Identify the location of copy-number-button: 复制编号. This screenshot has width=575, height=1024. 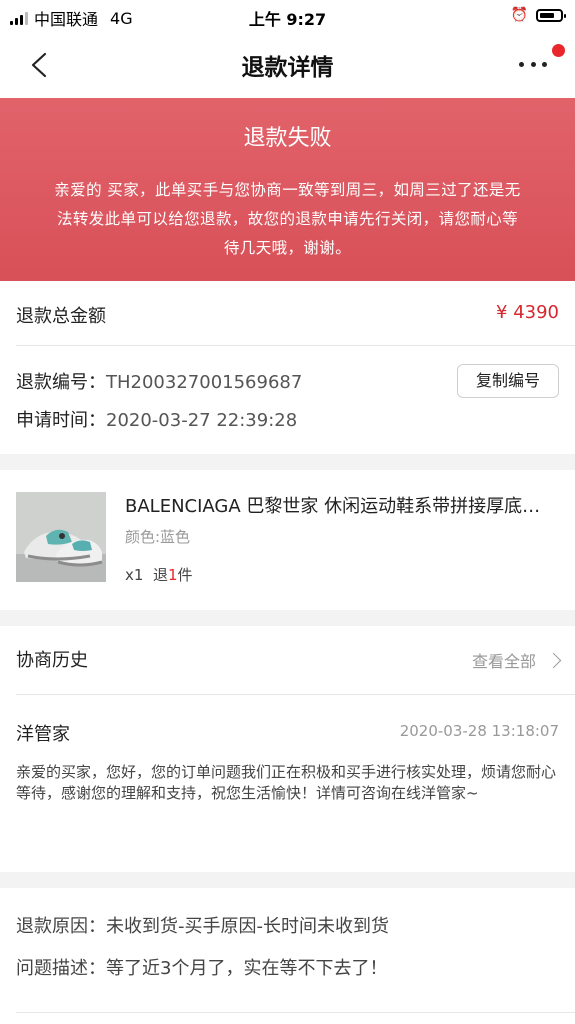
(508, 381).